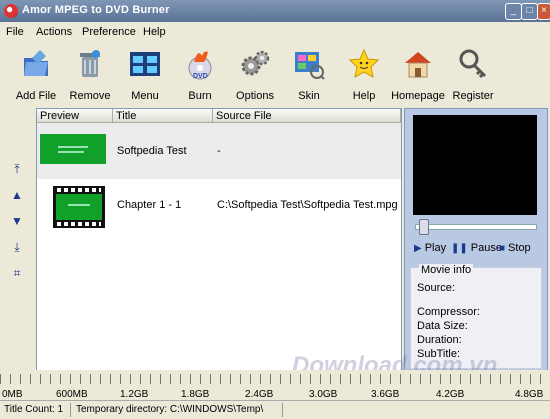 This screenshot has height=419, width=550. I want to click on scale-label: 3.6GB, so click(385, 394).